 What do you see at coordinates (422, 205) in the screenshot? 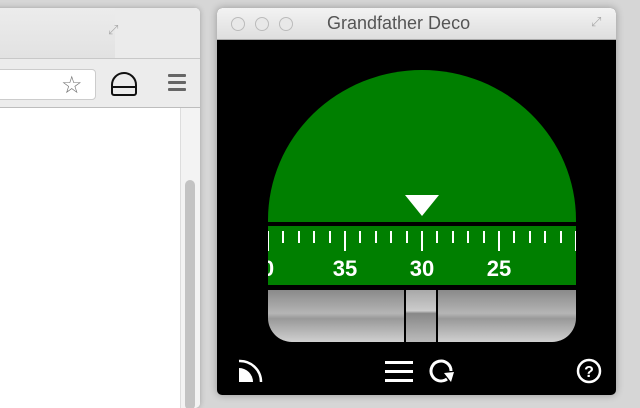
I see `pointer-triangle` at bounding box center [422, 205].